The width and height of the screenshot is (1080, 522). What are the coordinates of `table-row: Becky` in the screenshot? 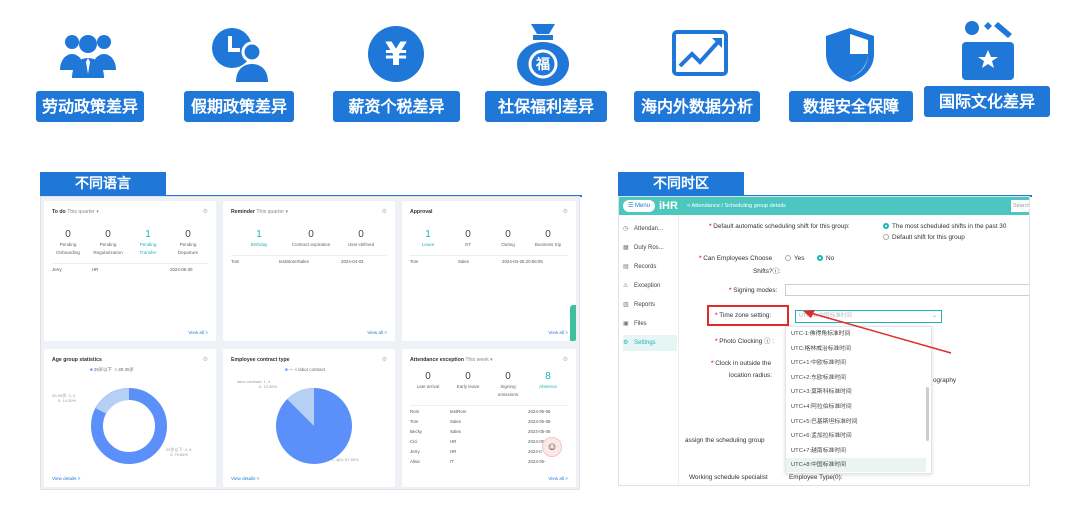 It's located at (416, 431).